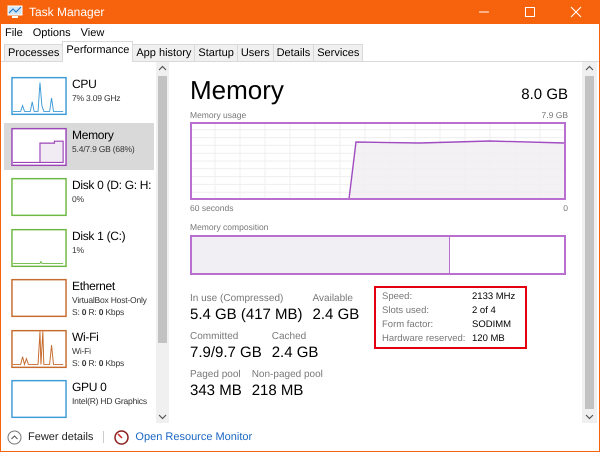 This screenshot has height=452, width=600. Describe the element at coordinates (14, 437) in the screenshot. I see `collapse-icon` at that location.